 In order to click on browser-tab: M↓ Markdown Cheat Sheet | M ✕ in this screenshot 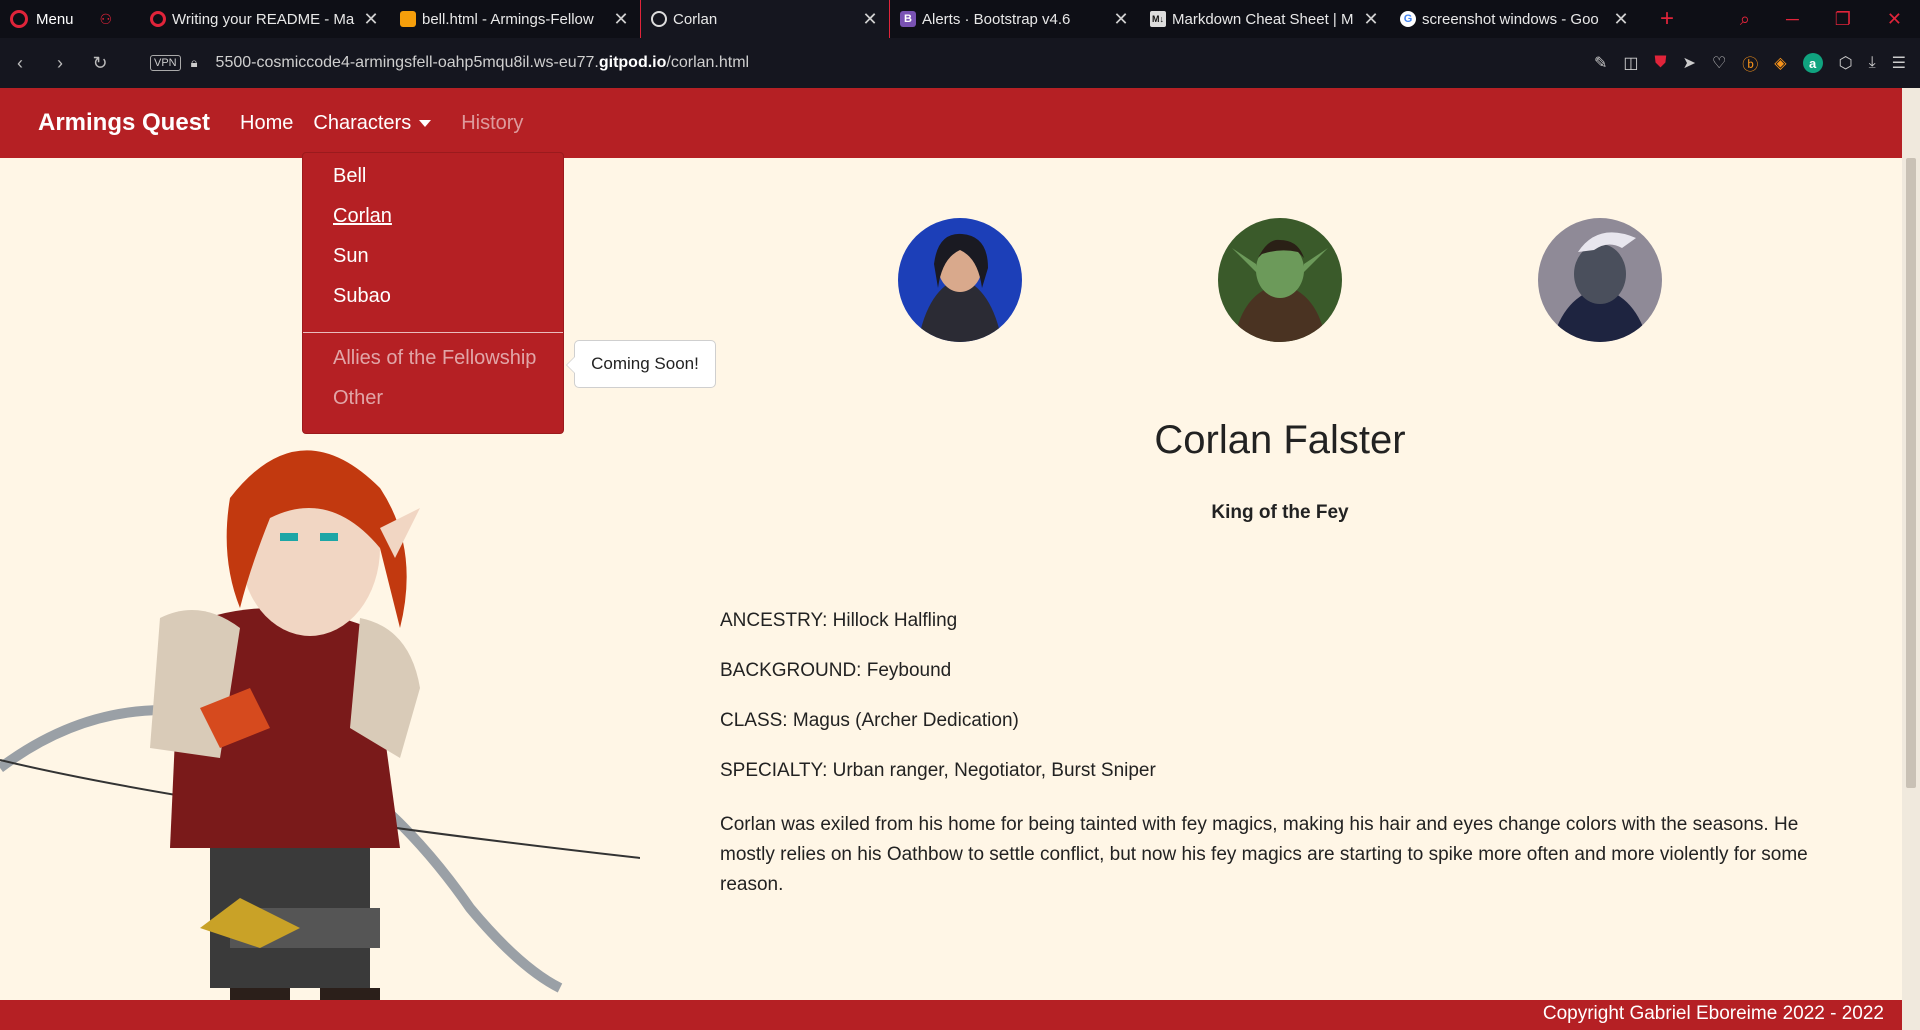, I will do `click(1265, 19)`.